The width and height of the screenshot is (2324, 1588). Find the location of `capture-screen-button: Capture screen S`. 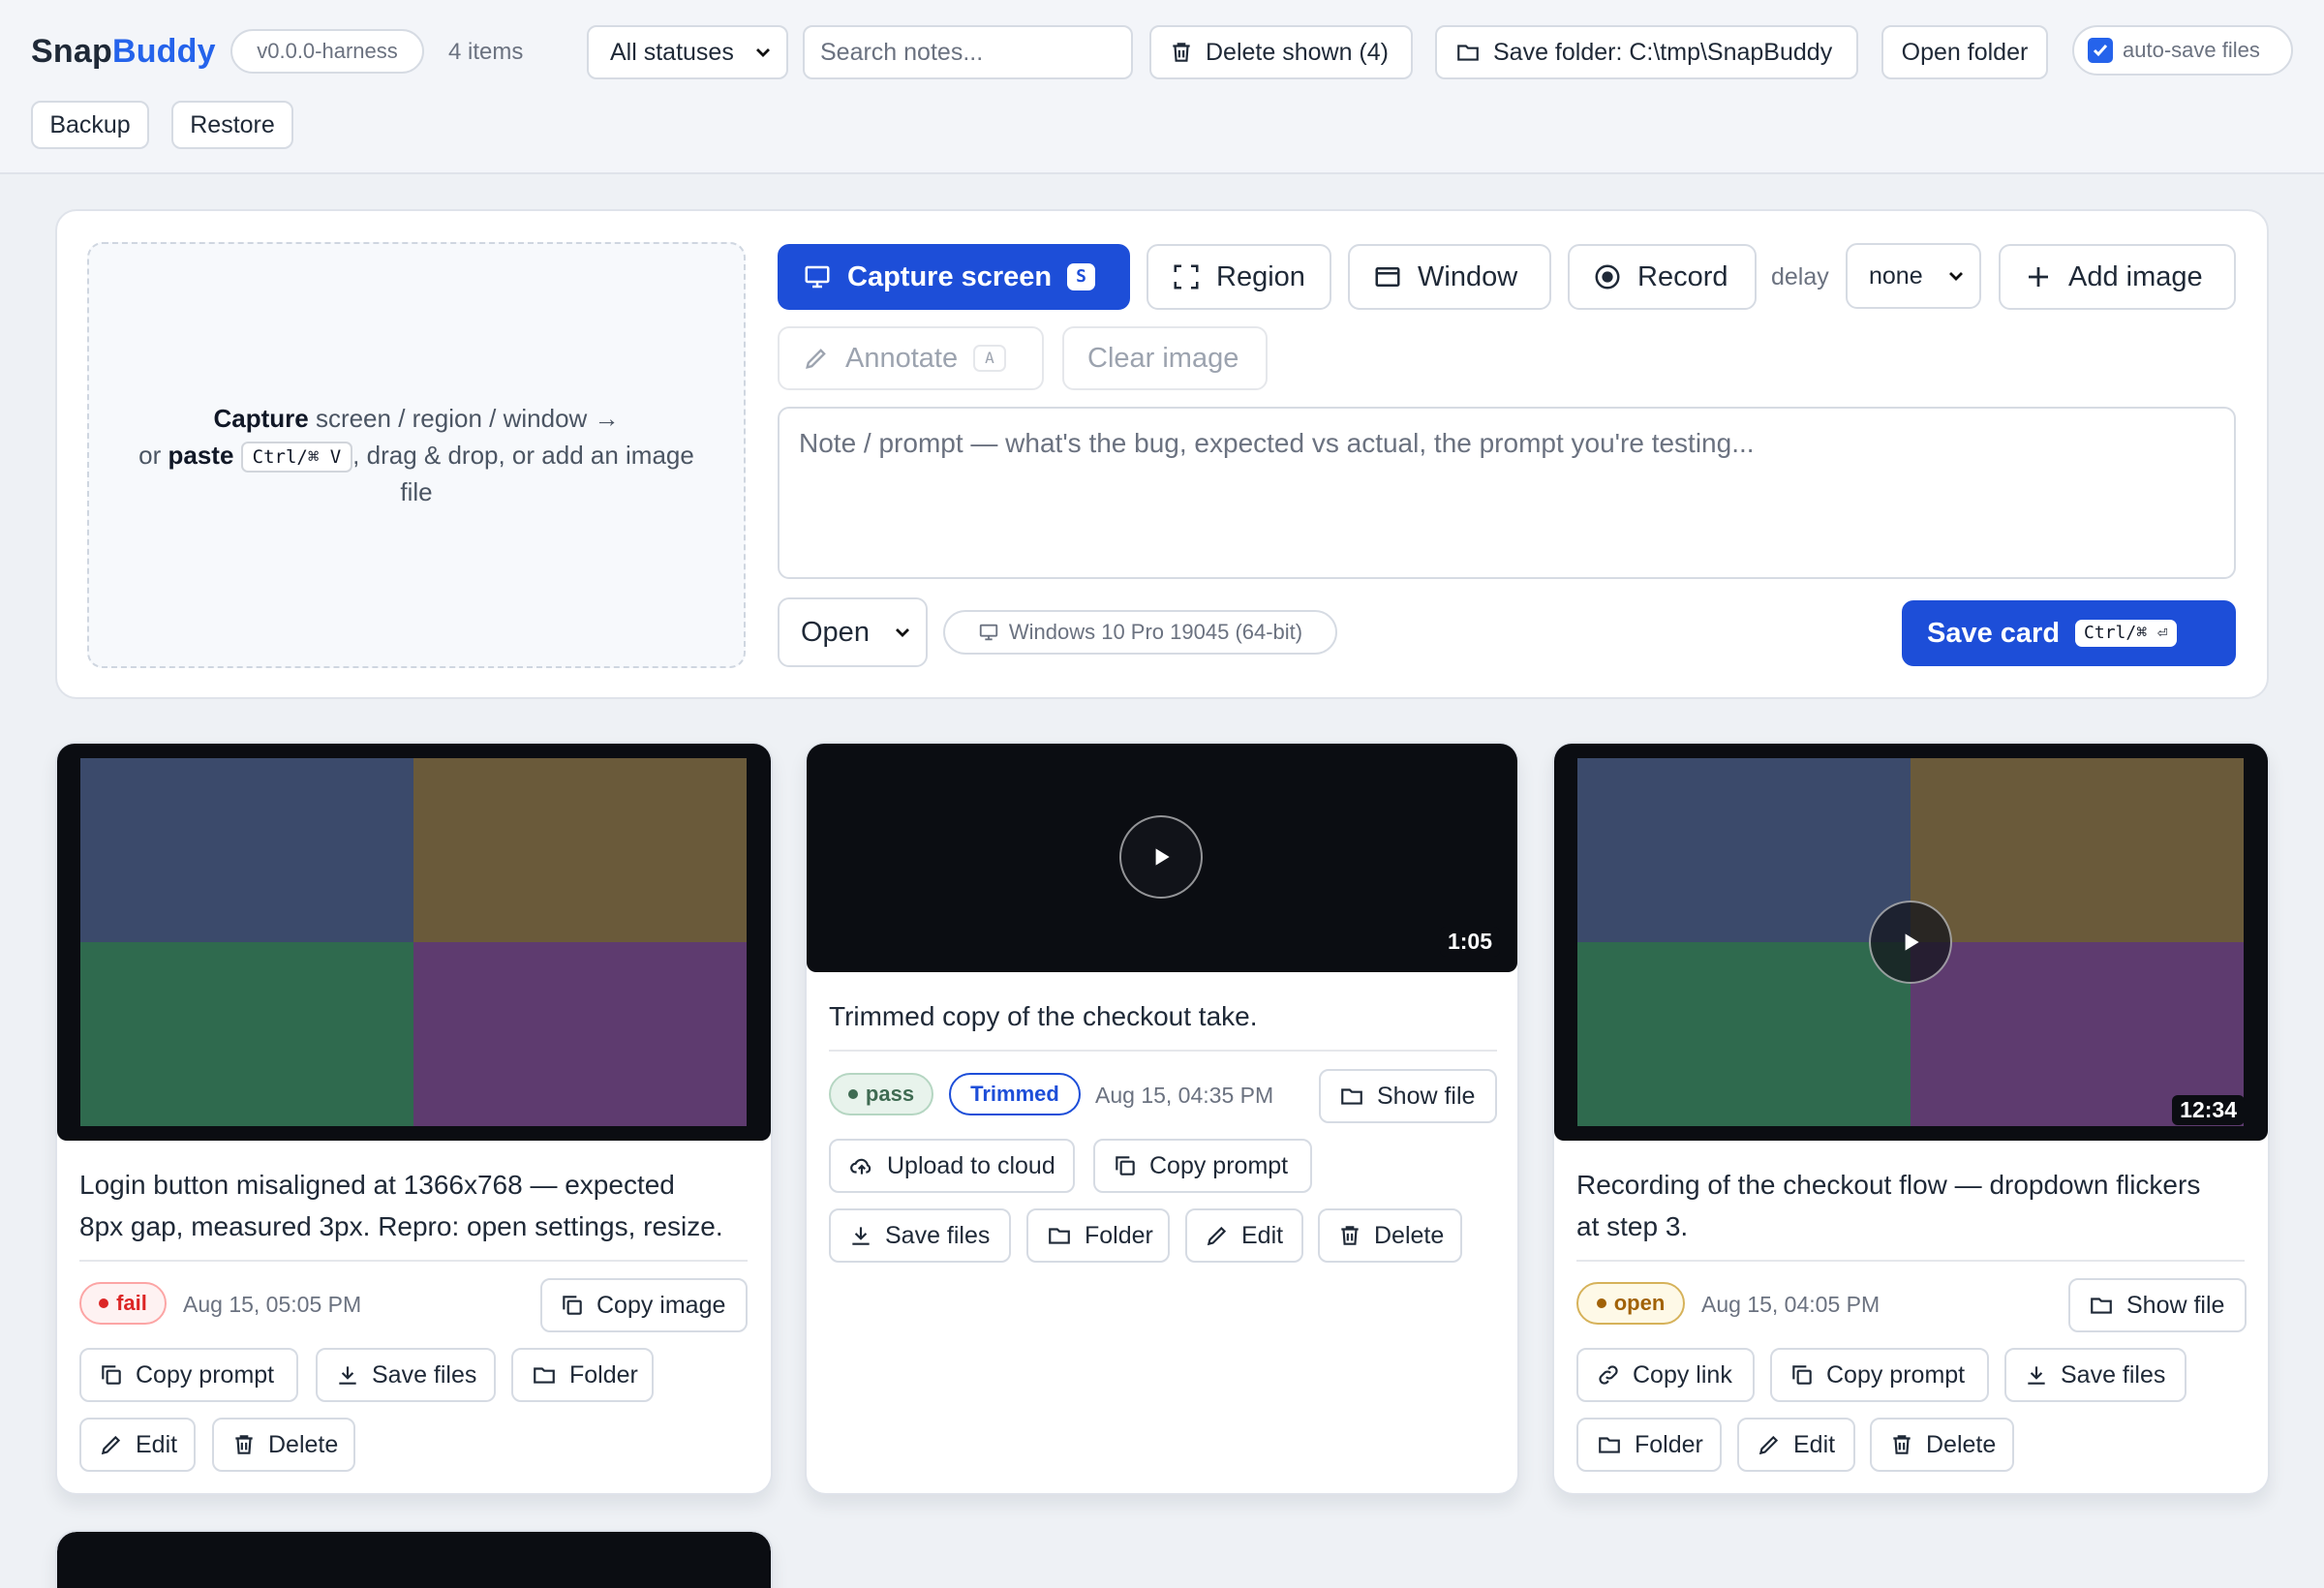

capture-screen-button: Capture screen S is located at coordinates (954, 277).